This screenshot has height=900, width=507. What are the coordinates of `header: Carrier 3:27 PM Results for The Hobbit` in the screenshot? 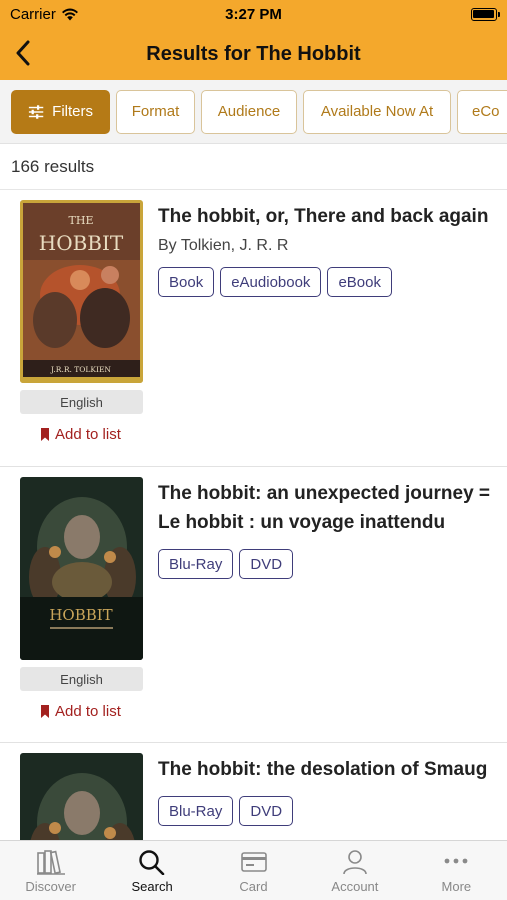 It's located at (253, 40).